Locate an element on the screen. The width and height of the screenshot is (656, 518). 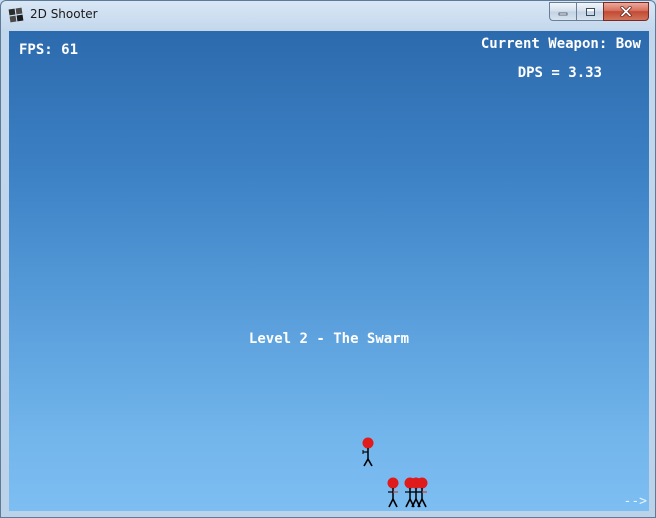
minimize-icon is located at coordinates (563, 13).